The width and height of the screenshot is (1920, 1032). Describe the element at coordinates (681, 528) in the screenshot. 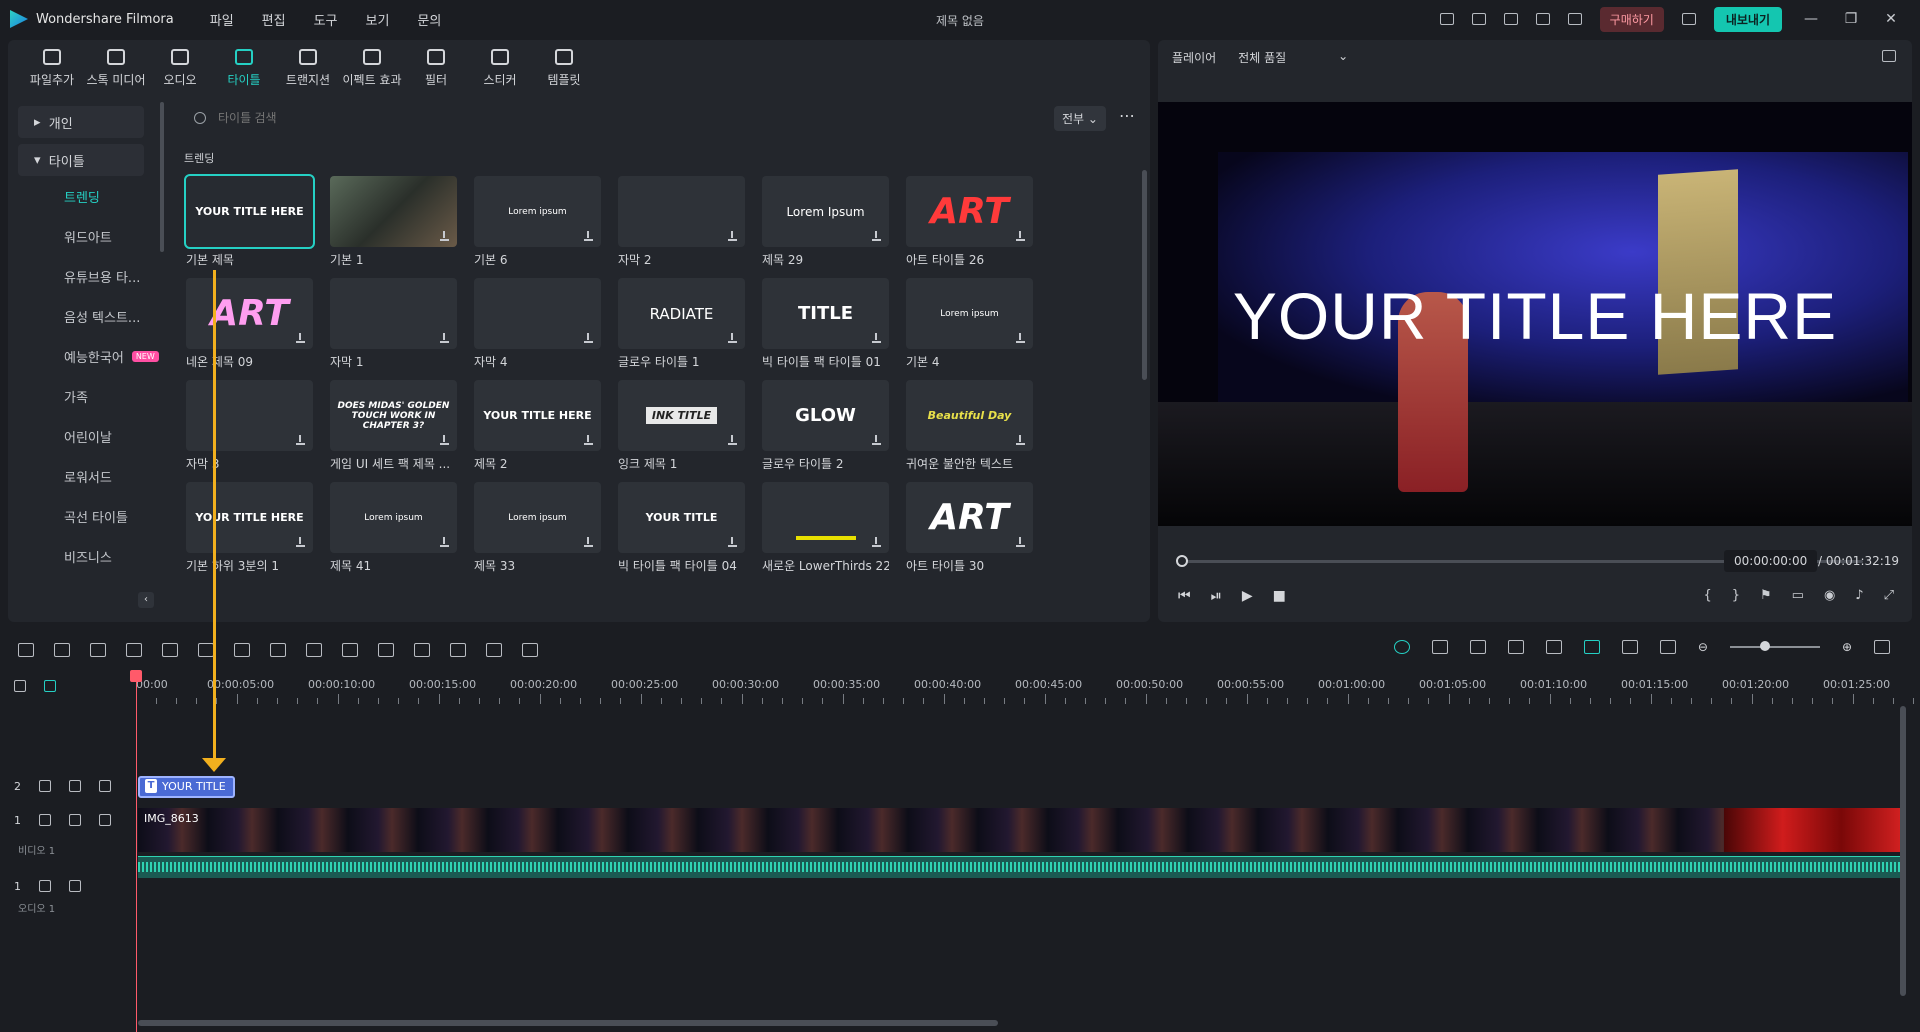

I see `title-card: YOUR TITLE 빅 타이틀 팩 타이틀 04` at that location.